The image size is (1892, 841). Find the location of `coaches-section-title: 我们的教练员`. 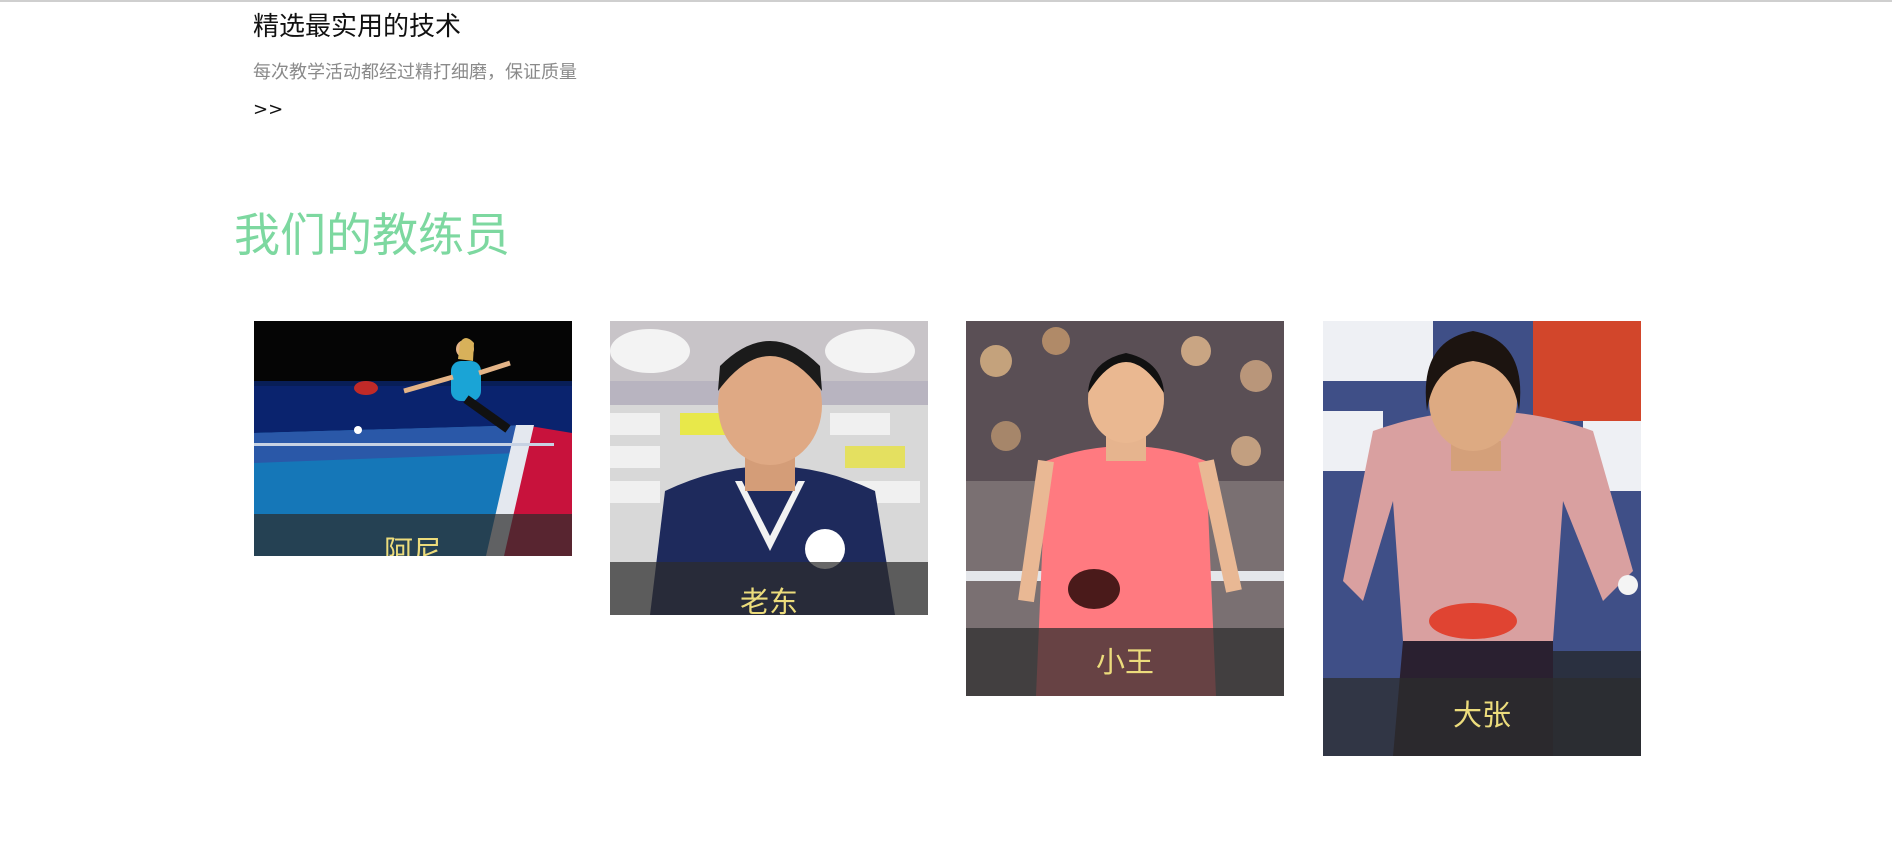

coaches-section-title: 我们的教练员 is located at coordinates (372, 235).